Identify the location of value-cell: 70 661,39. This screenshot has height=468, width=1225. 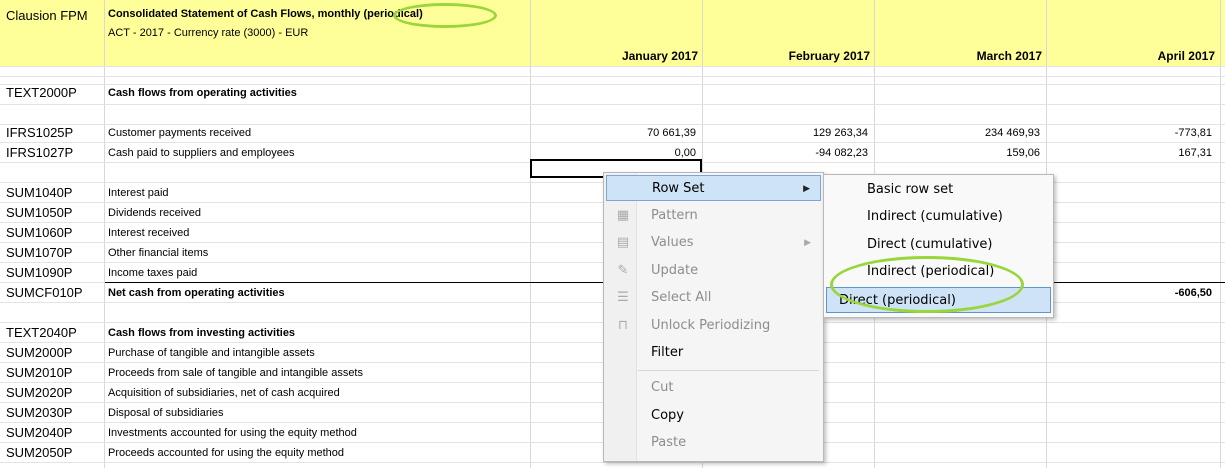
(613, 133).